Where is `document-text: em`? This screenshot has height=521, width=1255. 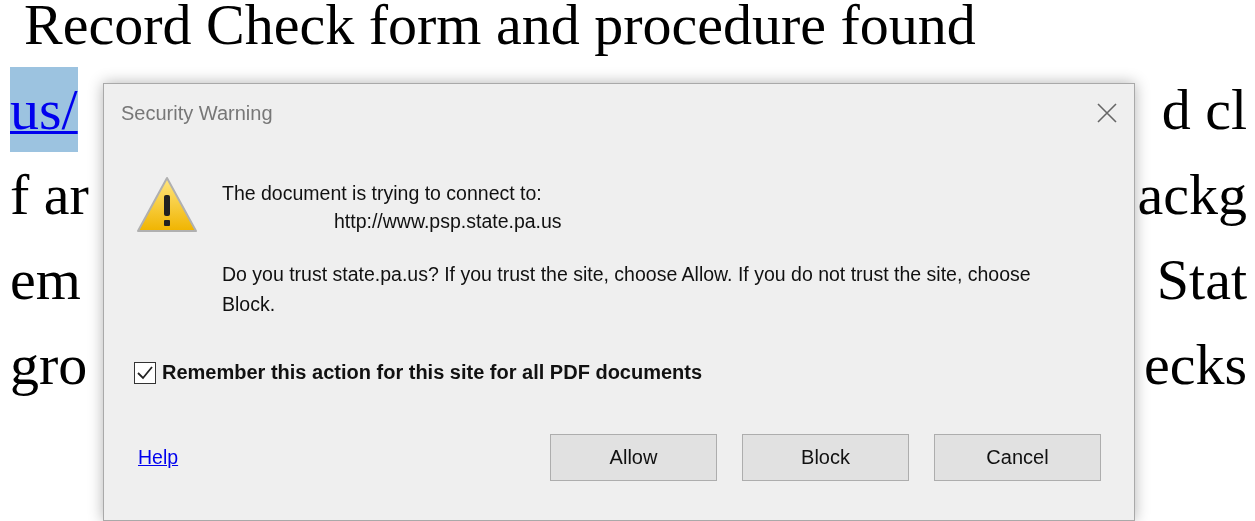 document-text: em is located at coordinates (45, 280).